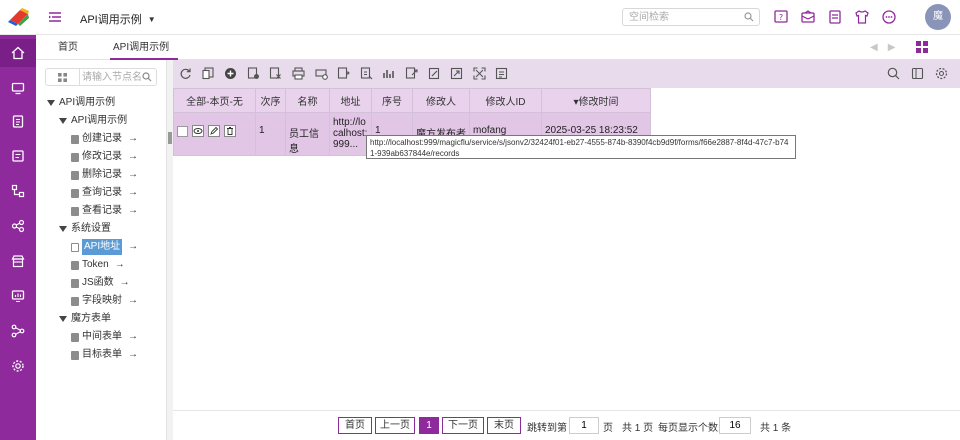 The height and width of the screenshot is (440, 960). Describe the element at coordinates (388, 73) in the screenshot. I see `chart-icon` at that location.